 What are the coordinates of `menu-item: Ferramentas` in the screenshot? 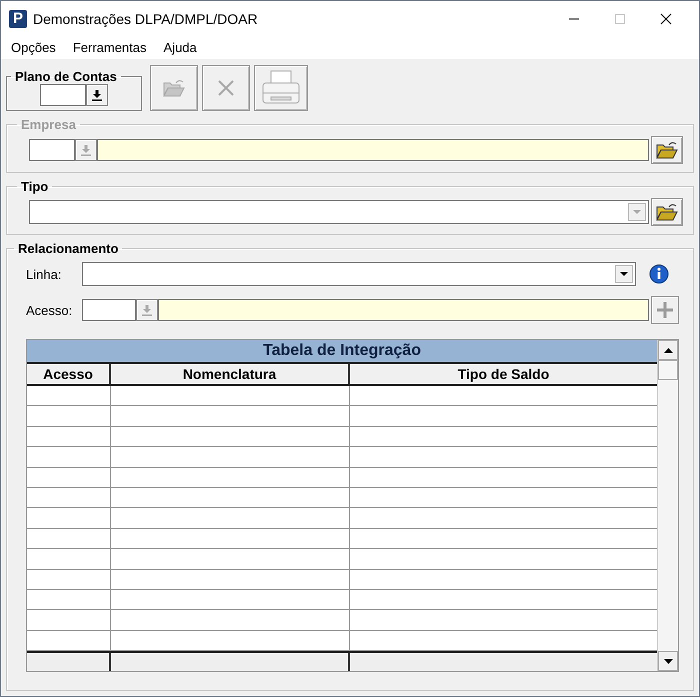 It's located at (109, 47).